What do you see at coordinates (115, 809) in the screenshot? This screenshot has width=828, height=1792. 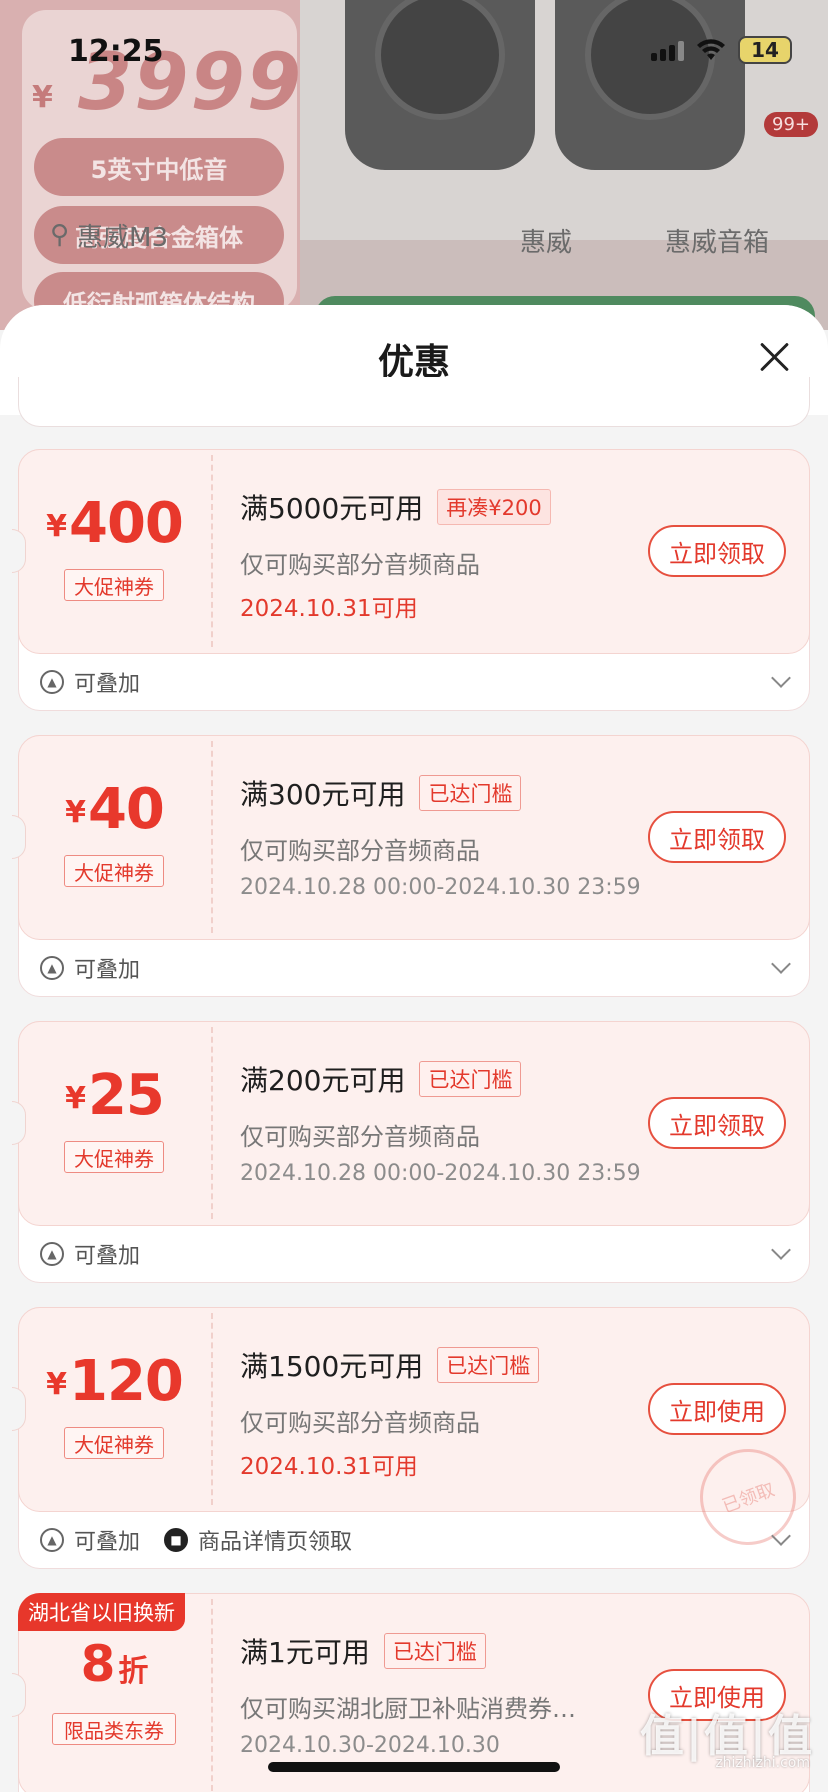 I see `coupon-amount: ¥40` at bounding box center [115, 809].